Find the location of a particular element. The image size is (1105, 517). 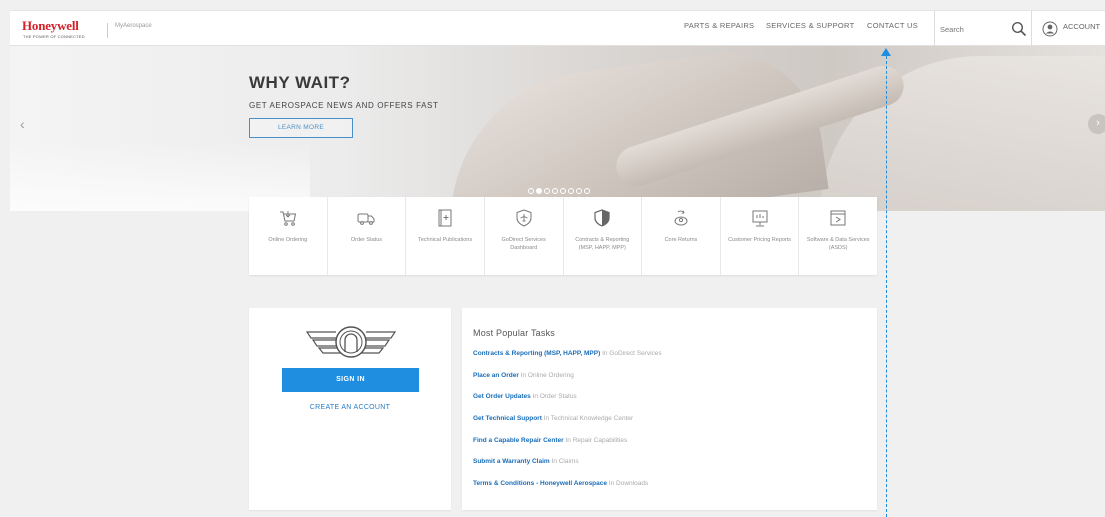

tile-technical-publications: Technical Publications is located at coordinates (445, 236).